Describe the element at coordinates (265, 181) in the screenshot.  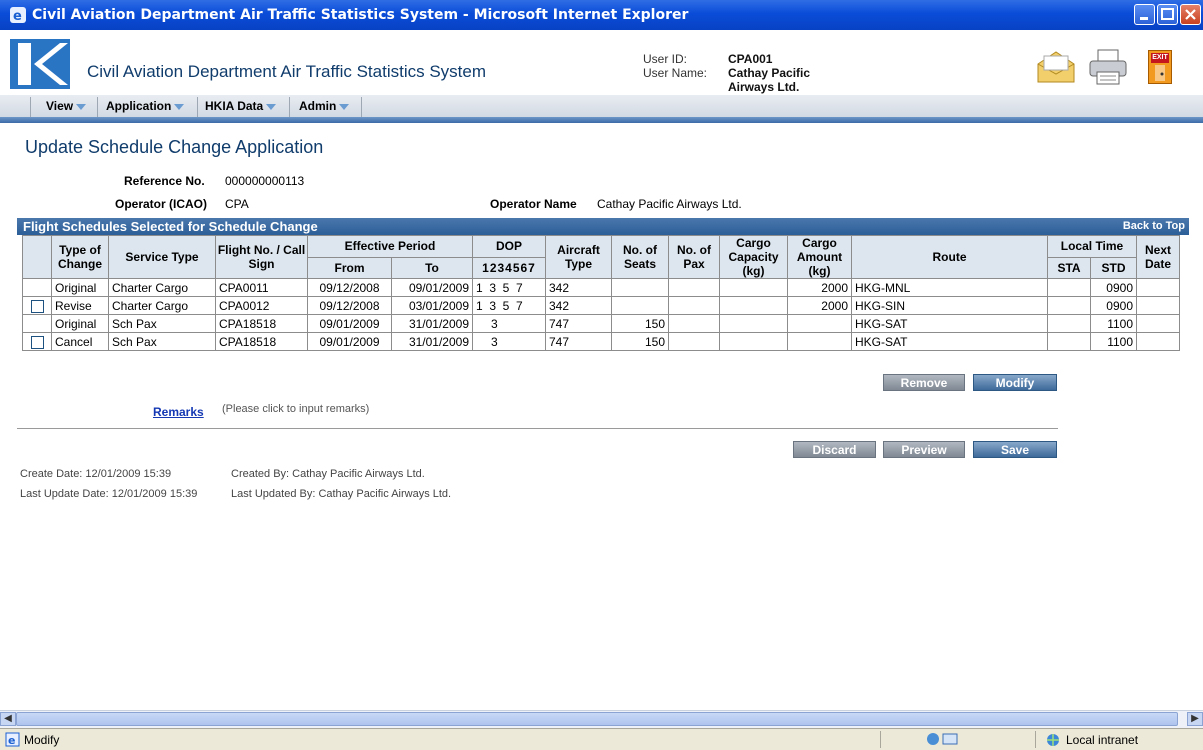
I see `reference-no-value: 000000000113` at that location.